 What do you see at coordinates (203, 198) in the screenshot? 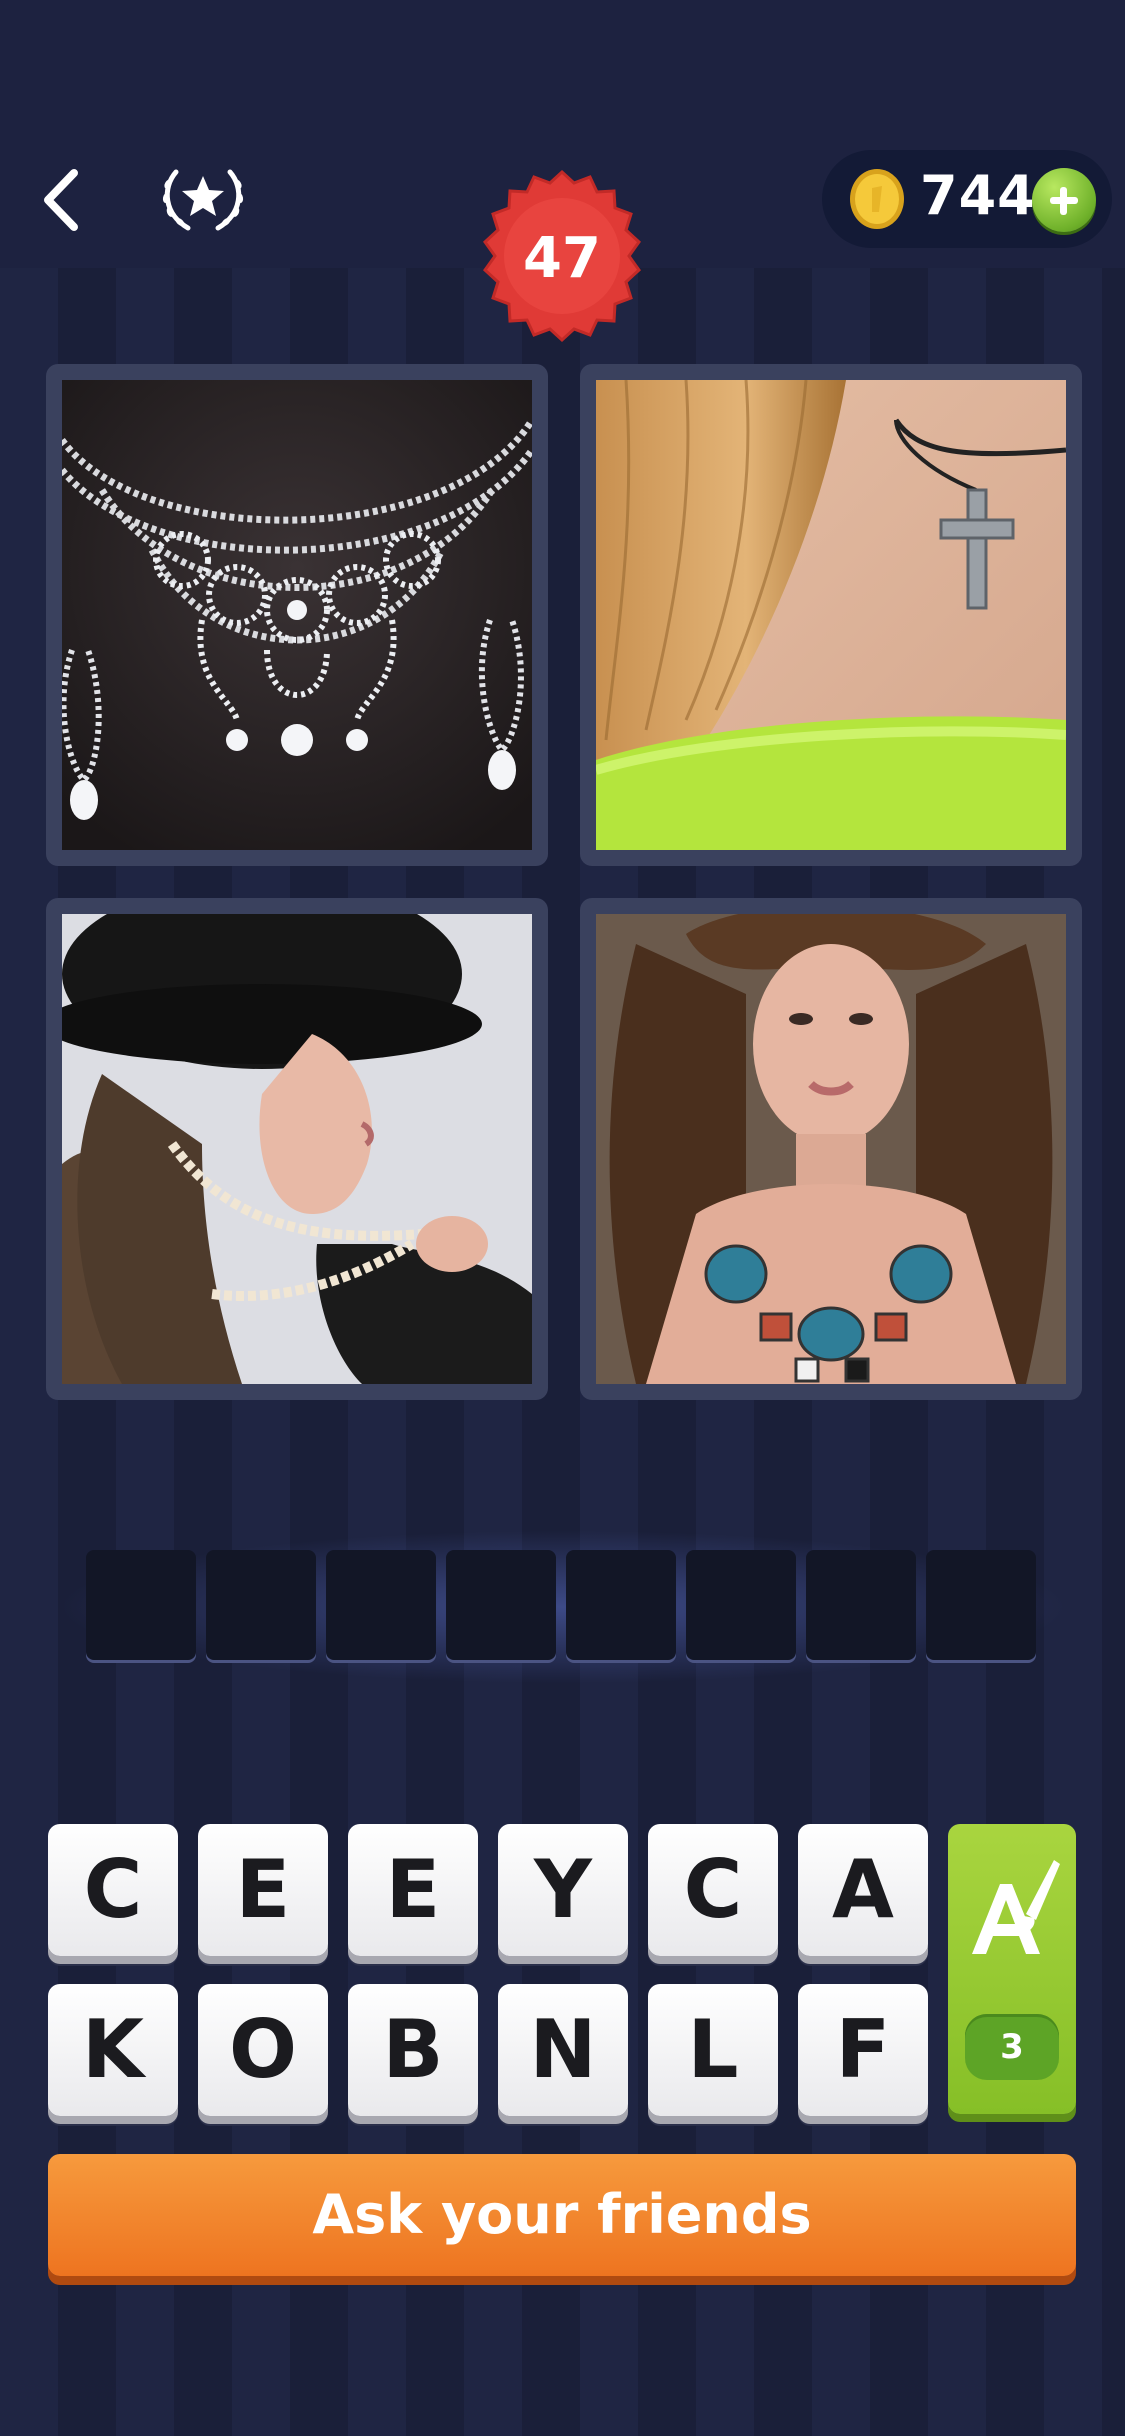
I see `laurel-star-icon` at bounding box center [203, 198].